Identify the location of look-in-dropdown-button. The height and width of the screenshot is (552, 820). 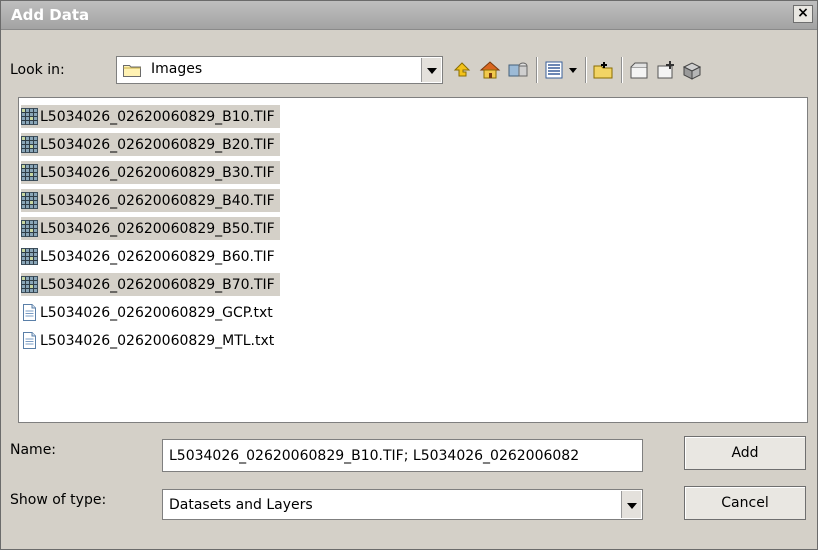
(431, 70).